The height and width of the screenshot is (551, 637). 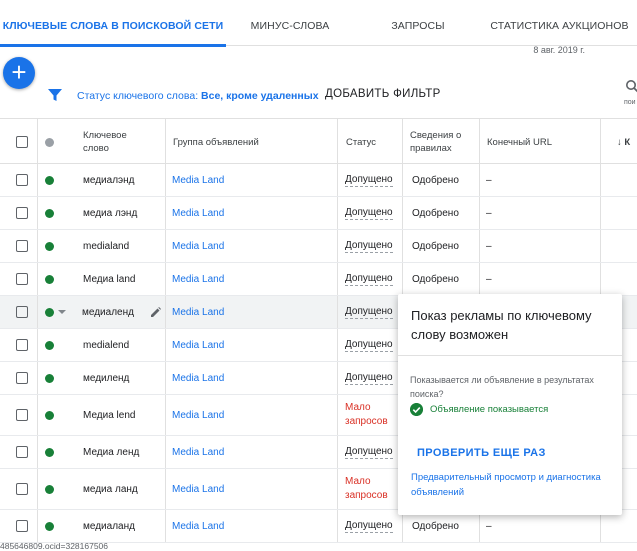 What do you see at coordinates (436, 142) in the screenshot?
I see `header-rules-label: Сведения о правилах` at bounding box center [436, 142].